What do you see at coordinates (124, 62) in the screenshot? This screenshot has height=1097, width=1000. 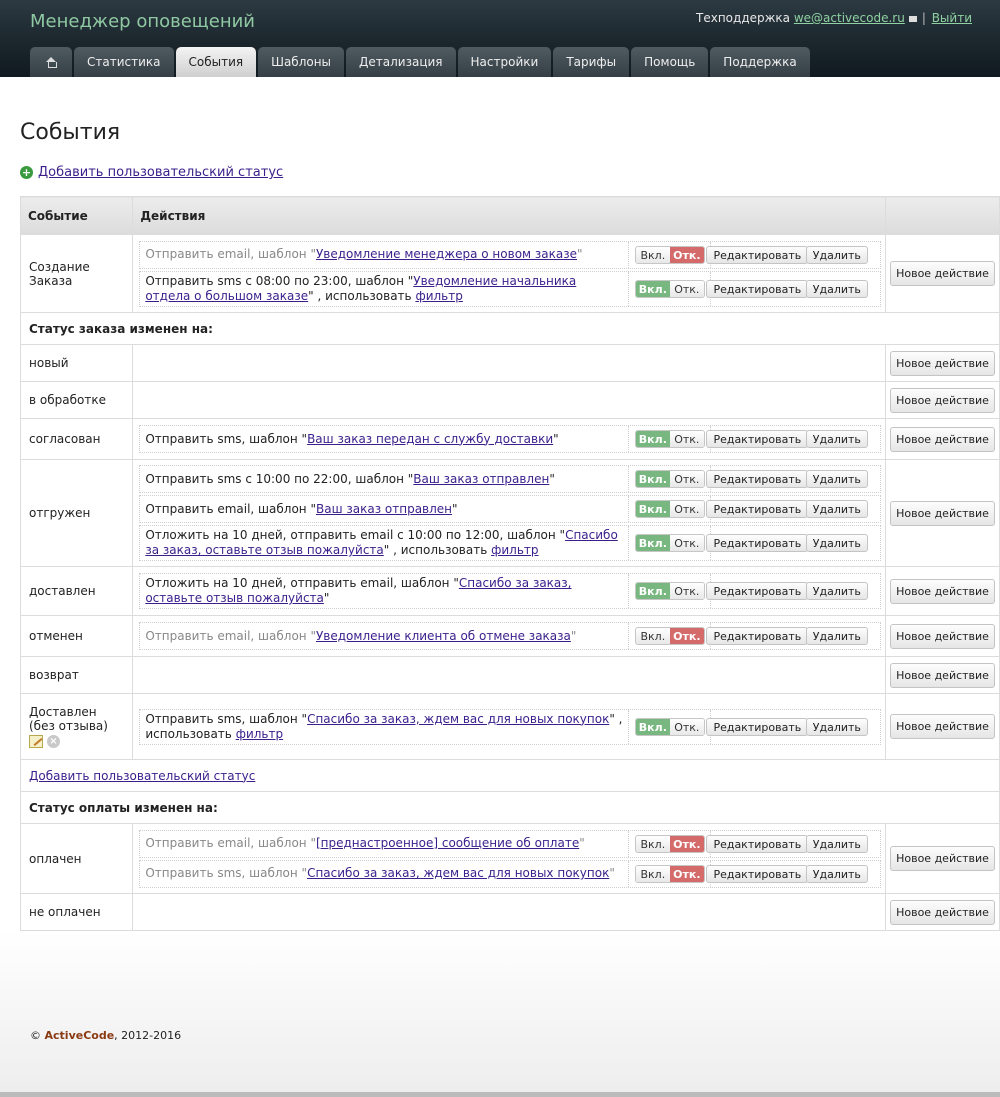 I see `tab-statistics: Статистика` at bounding box center [124, 62].